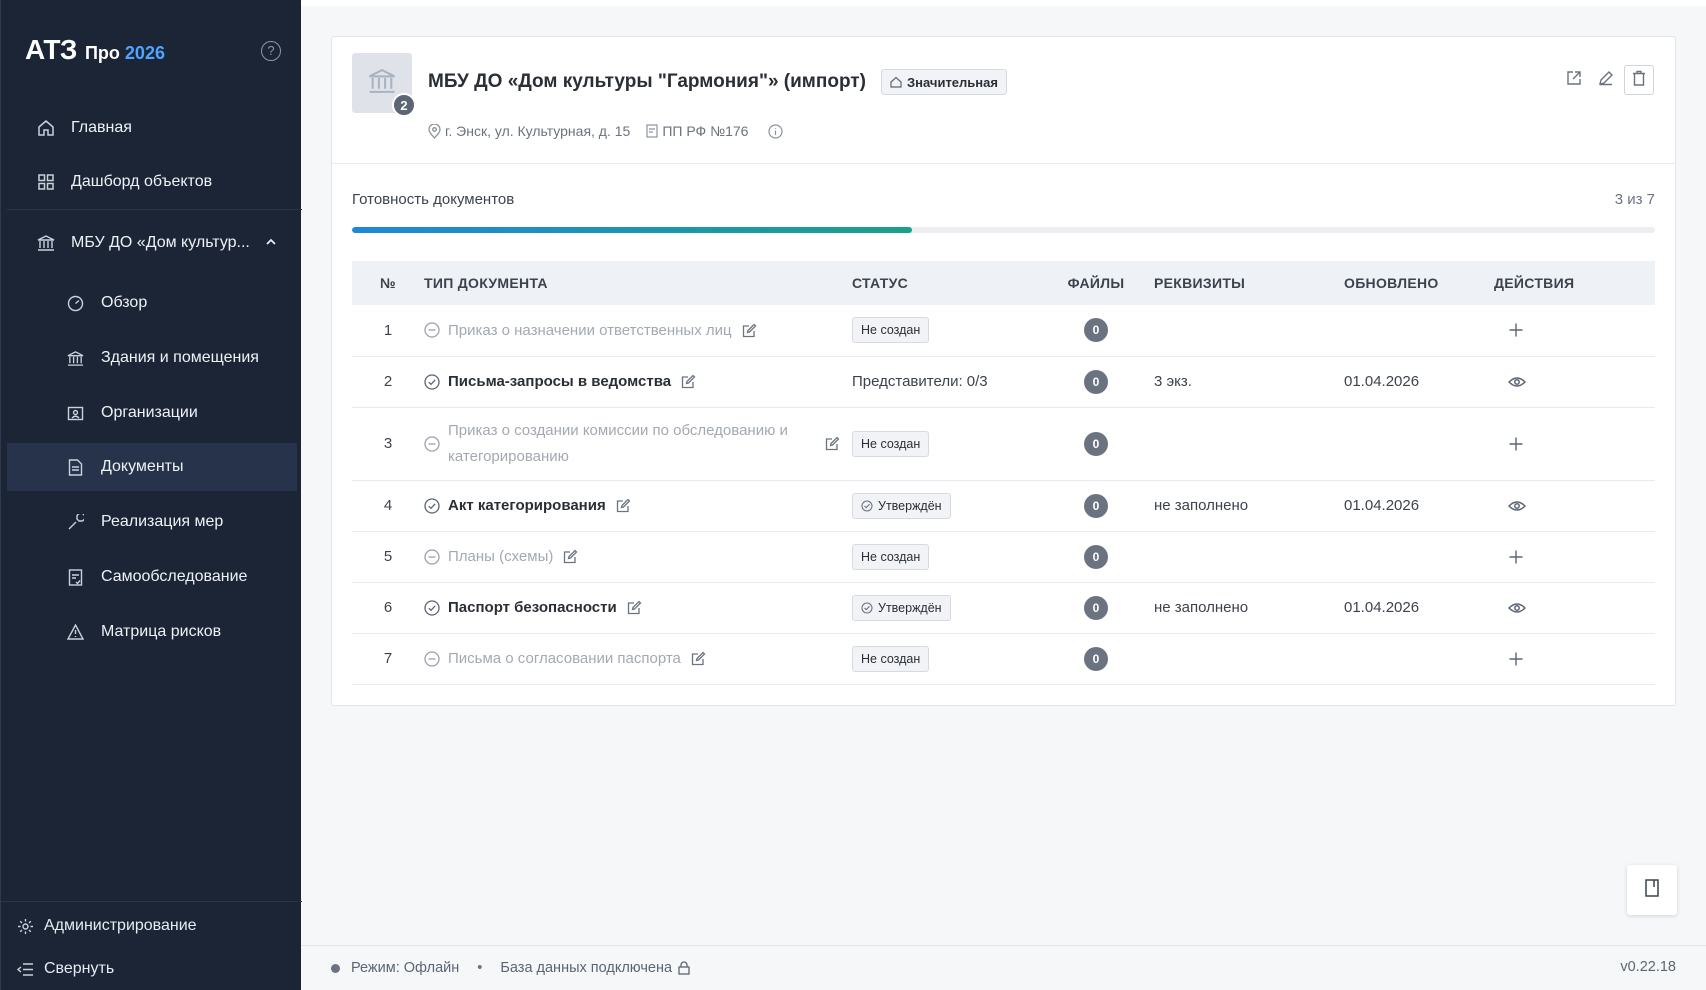 Image resolution: width=1706 pixels, height=990 pixels. I want to click on trash-icon, so click(1639, 80).